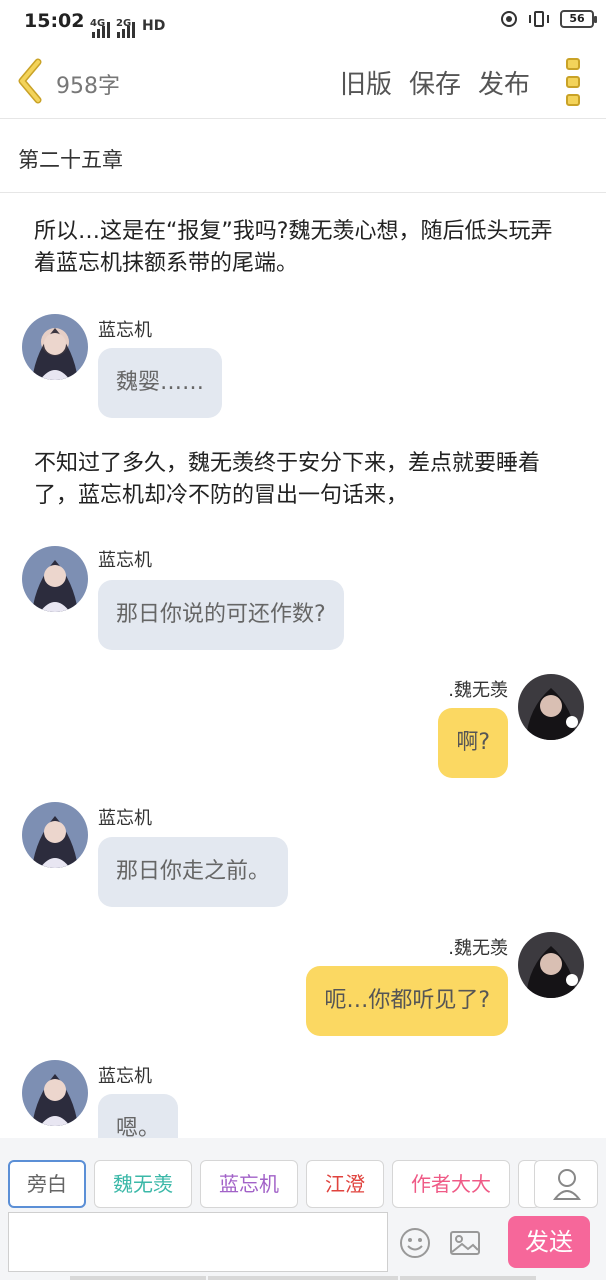 The image size is (606, 1280). I want to click on publish-button: 发布, so click(504, 82).